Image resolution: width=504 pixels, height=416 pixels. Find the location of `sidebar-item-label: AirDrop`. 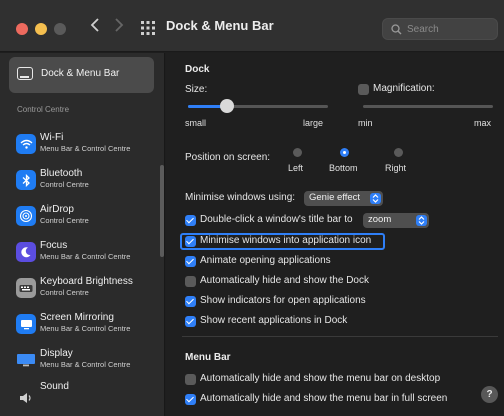

sidebar-item-label: AirDrop is located at coordinates (57, 209).